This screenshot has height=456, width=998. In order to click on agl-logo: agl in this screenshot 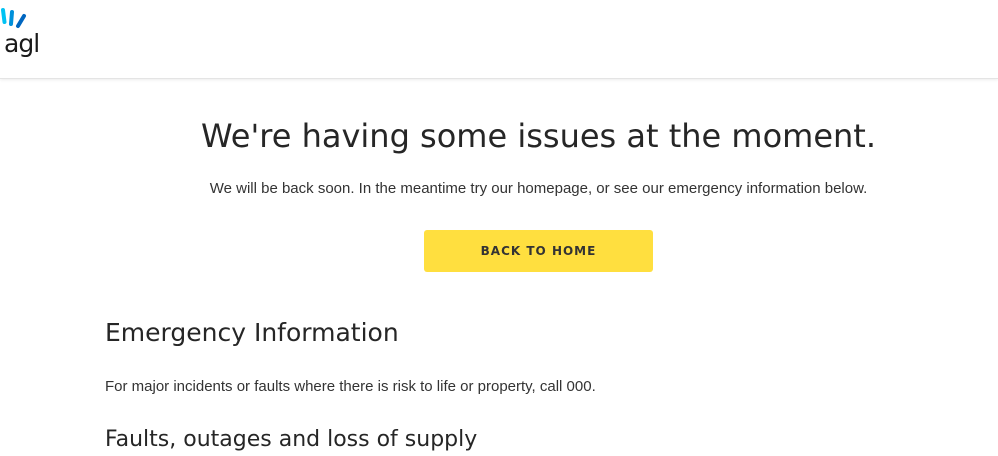, I will do `click(22, 32)`.